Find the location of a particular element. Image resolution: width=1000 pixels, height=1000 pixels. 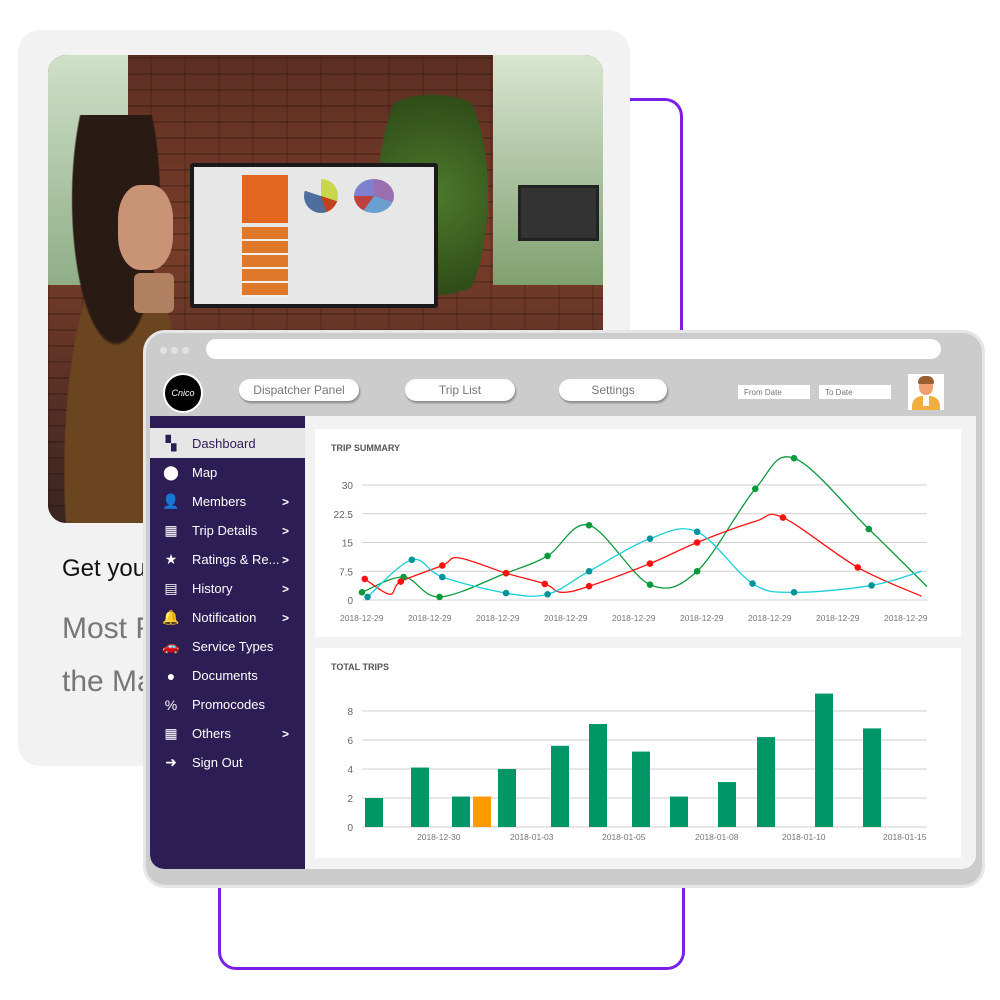

y-tick-label: 22.5 is located at coordinates (344, 515).